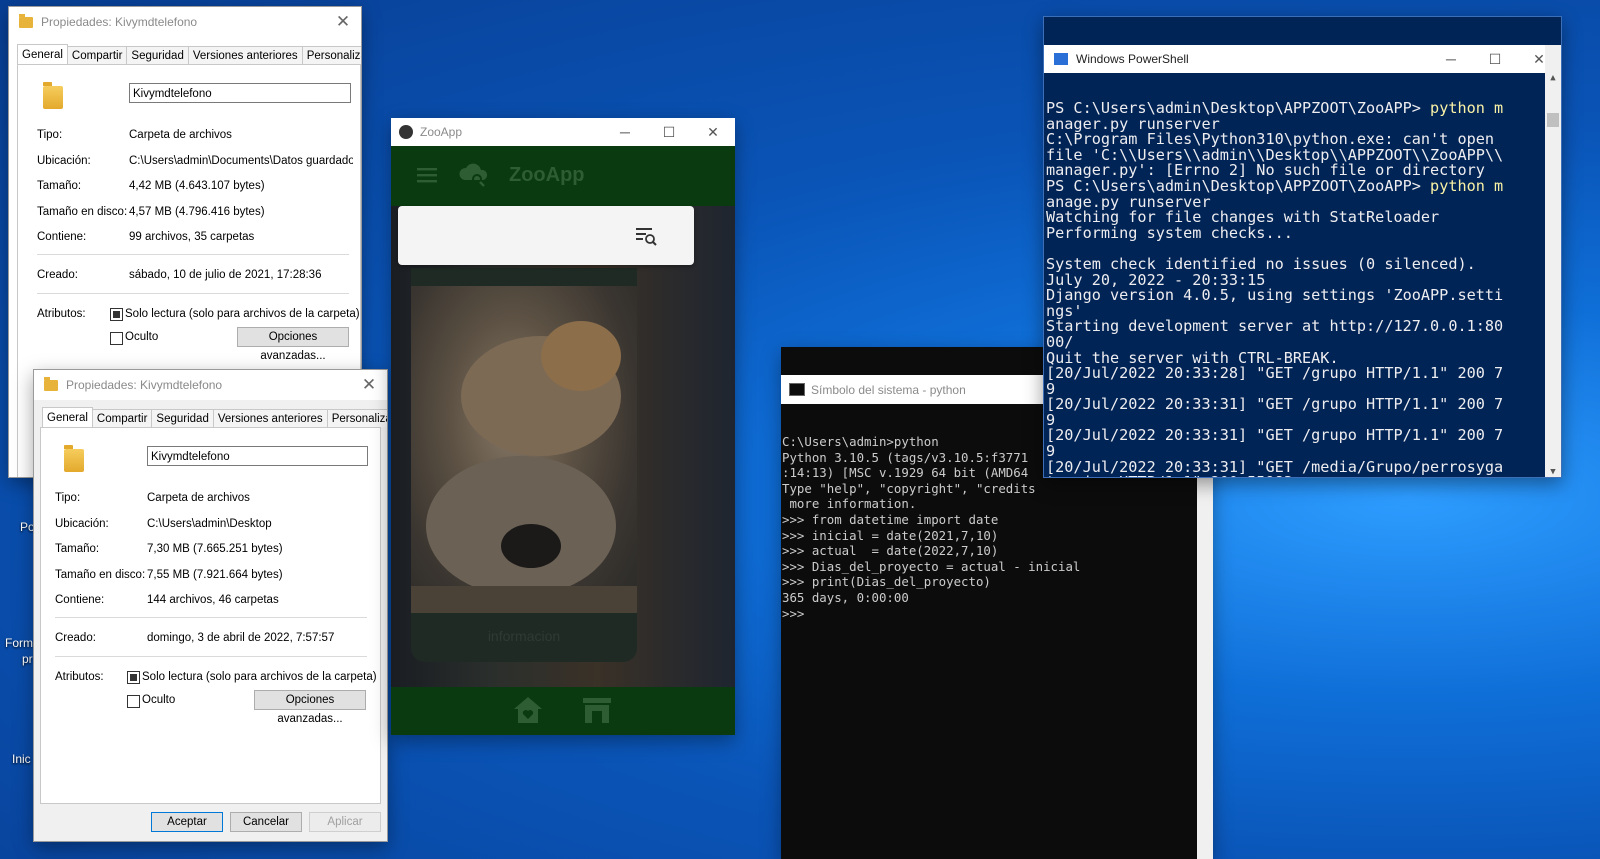  What do you see at coordinates (890, 551) in the screenshot?
I see `console-line: >>> actual = date(2022,7,10)` at bounding box center [890, 551].